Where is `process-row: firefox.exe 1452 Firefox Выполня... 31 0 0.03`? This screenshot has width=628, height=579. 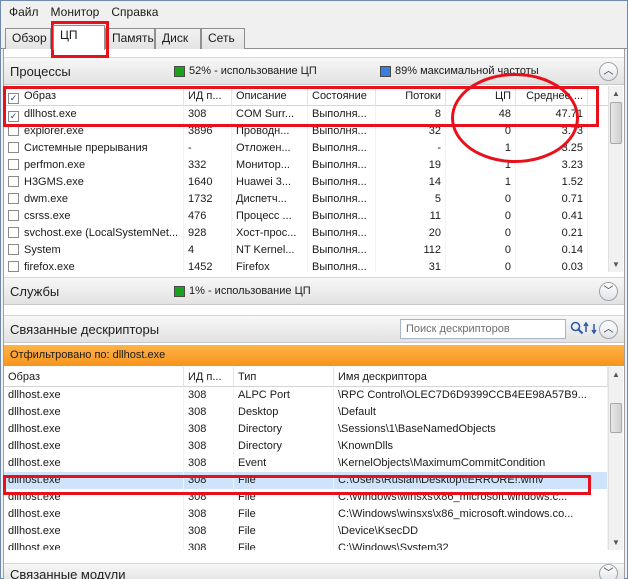 process-row: firefox.exe 1452 Firefox Выполня... 31 0 0.03 is located at coordinates (306, 265).